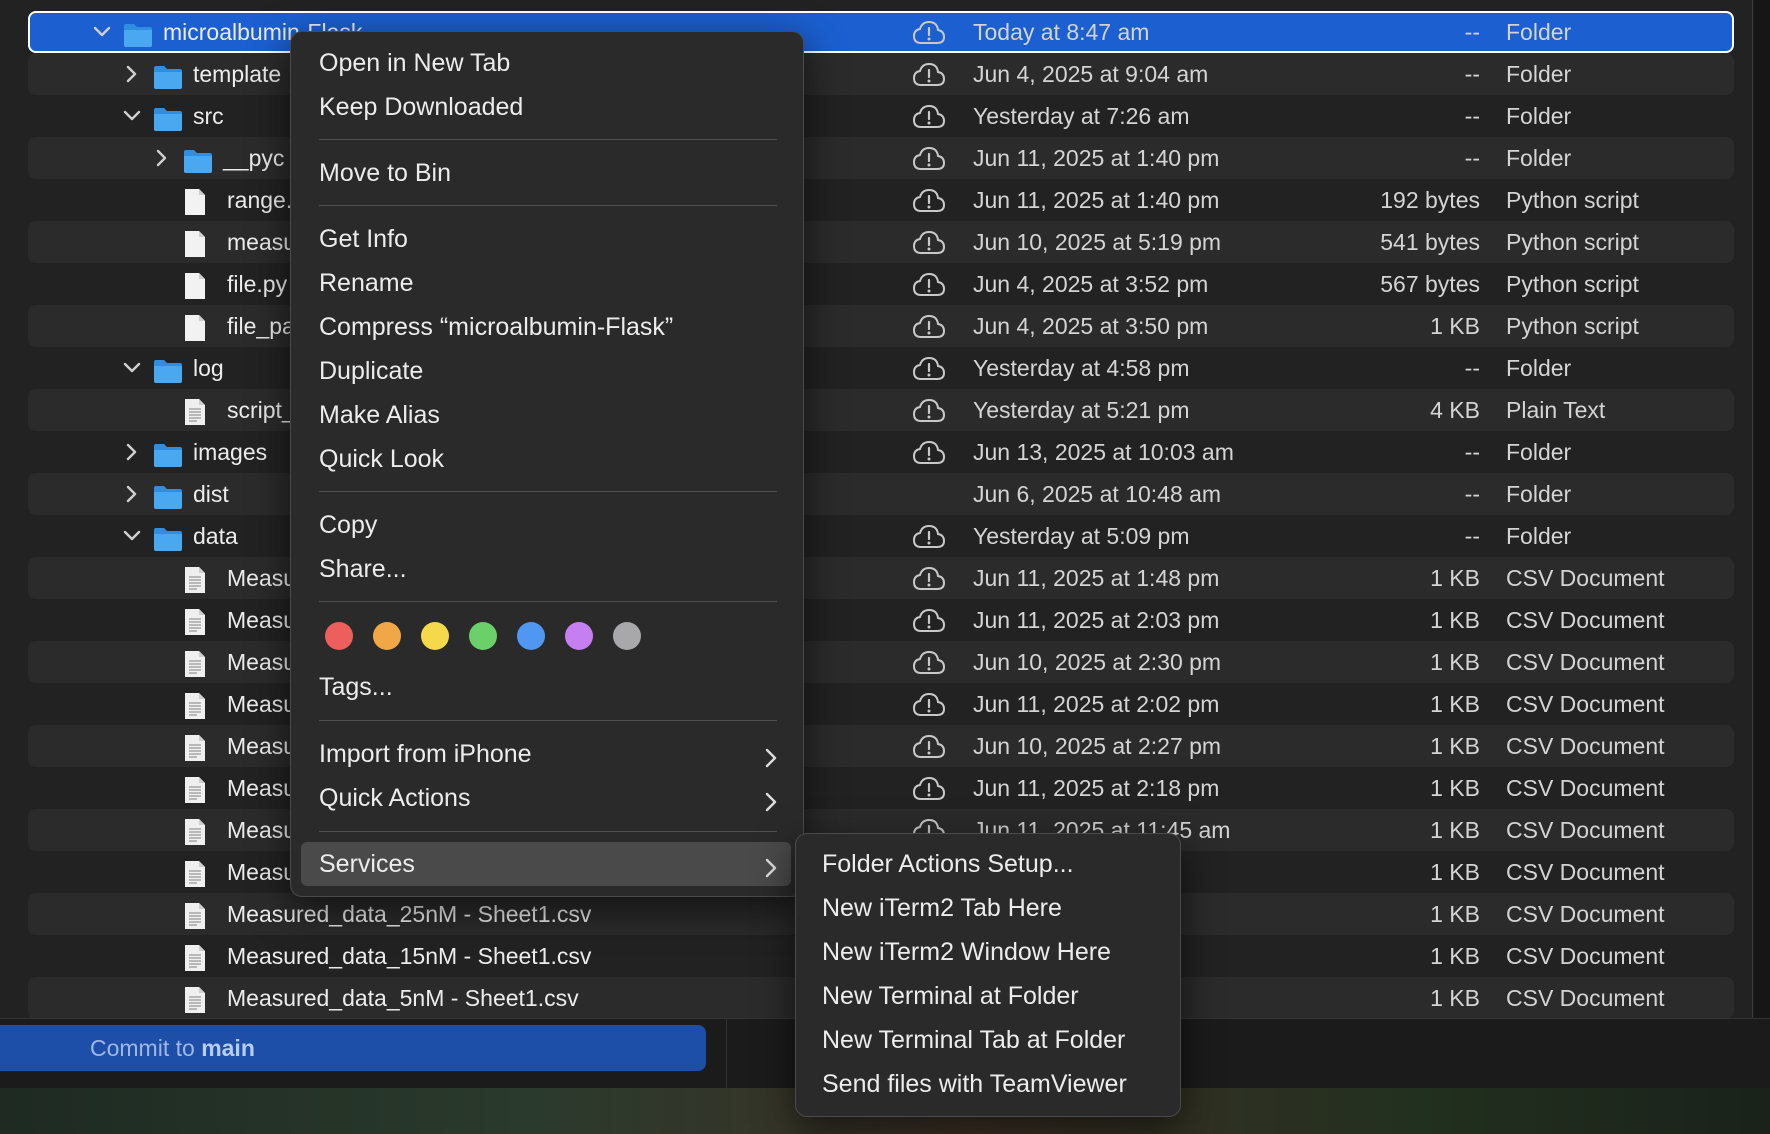 This screenshot has width=1770, height=1134. I want to click on menu-item-copy: Copy, so click(348, 525).